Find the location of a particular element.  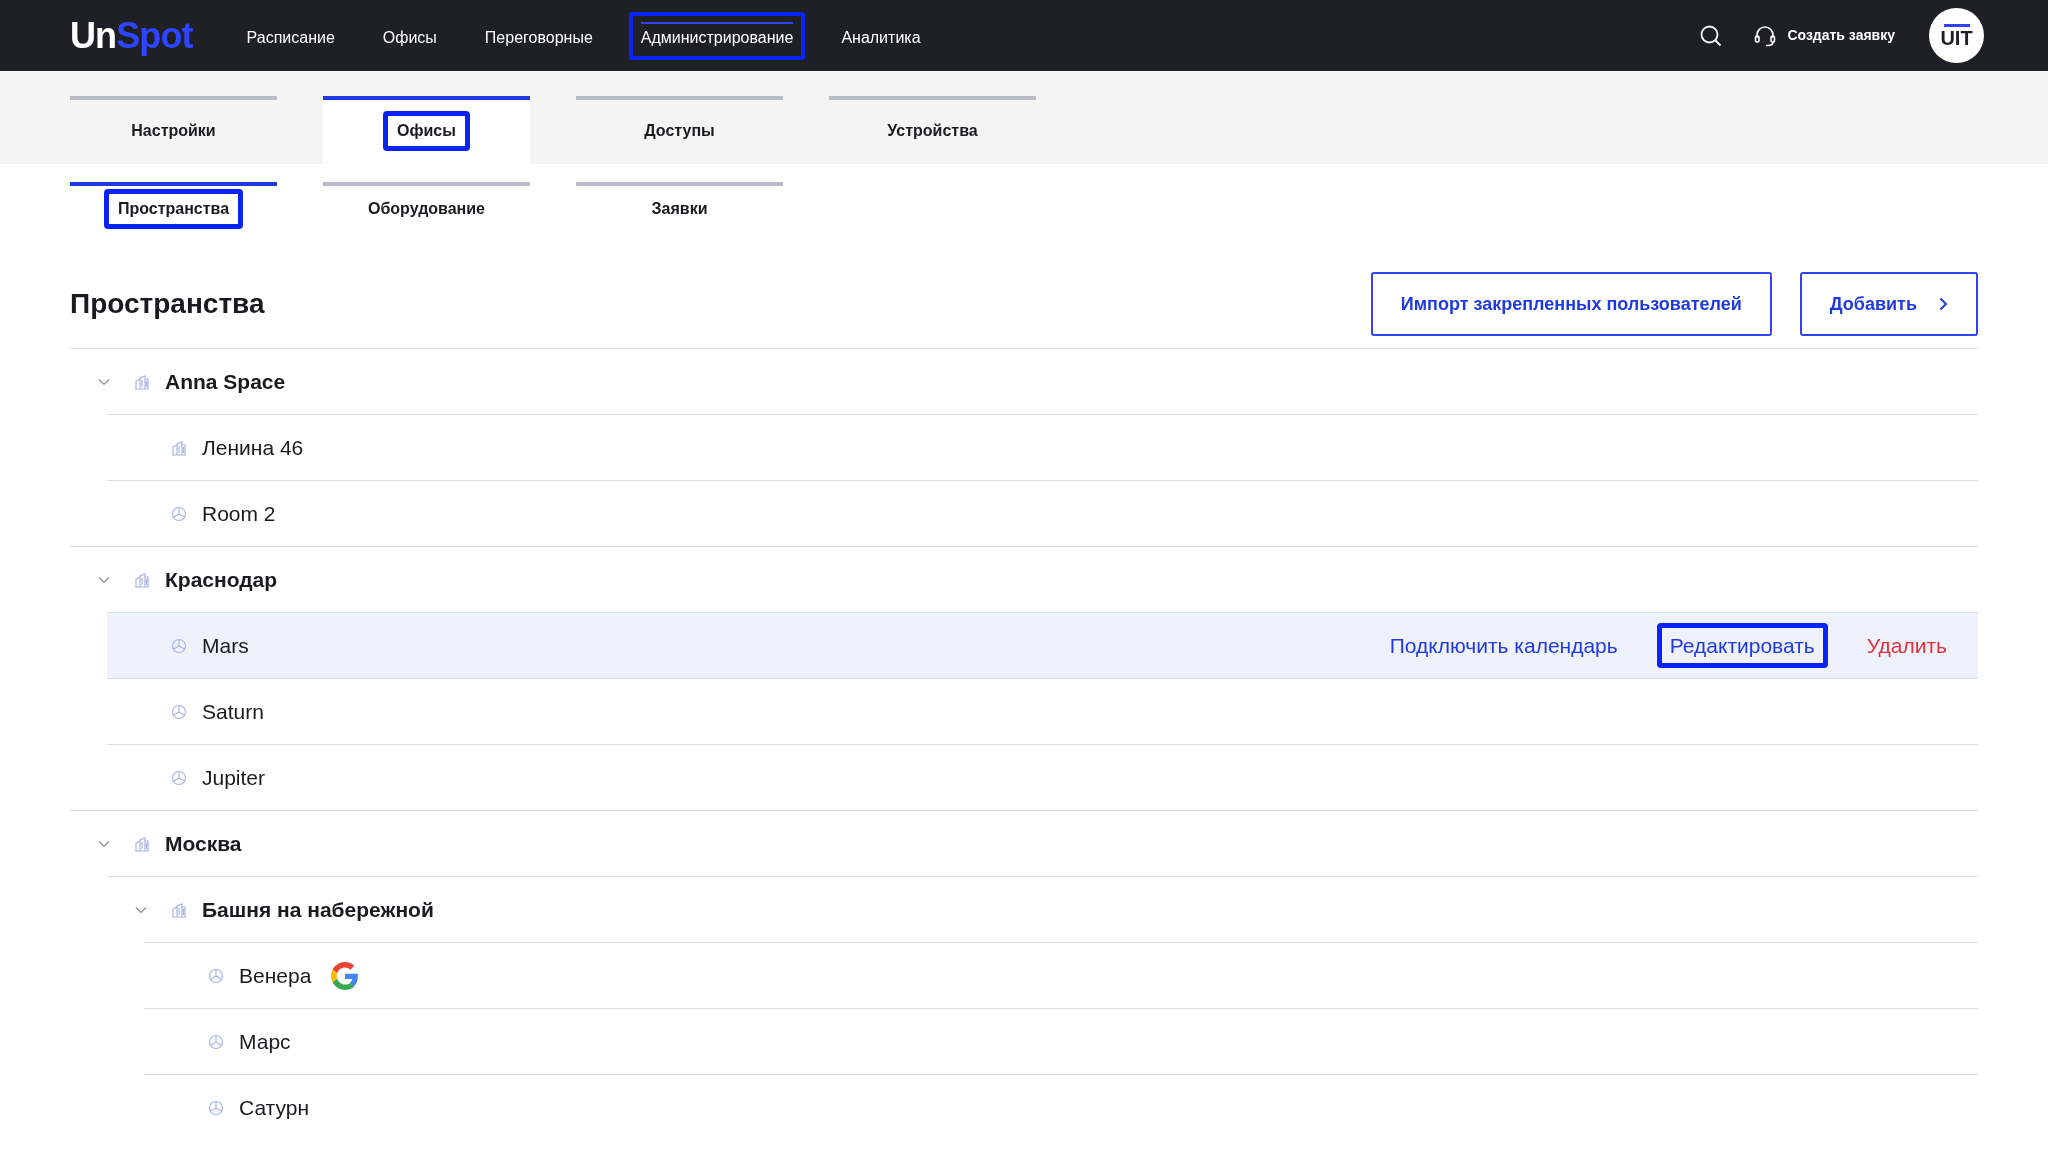

space-name: Башня на набережной is located at coordinates (318, 909).